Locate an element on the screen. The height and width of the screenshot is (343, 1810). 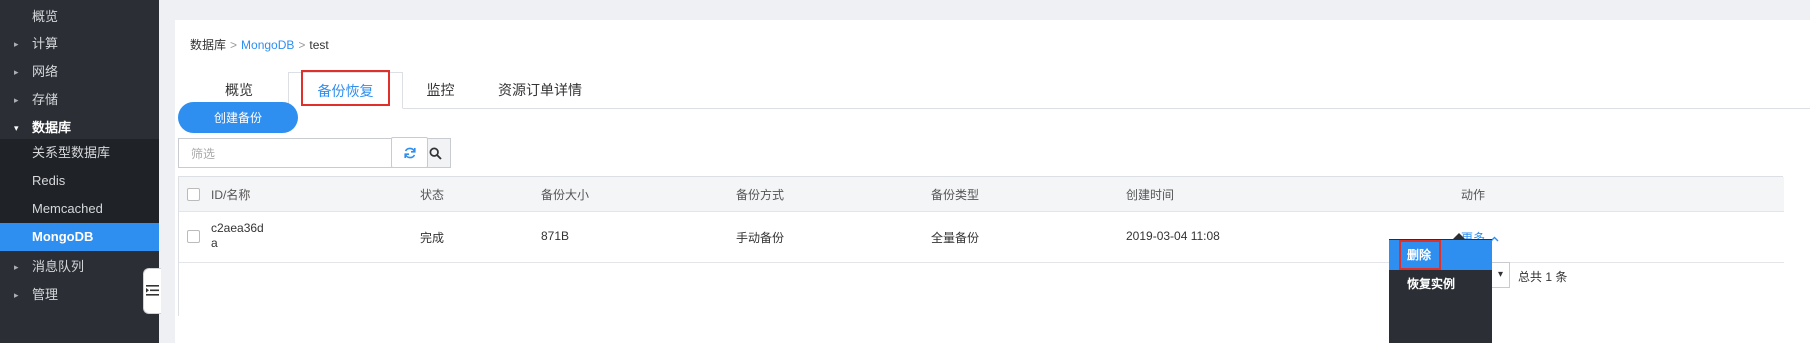
backup-method: 手动备份 is located at coordinates (760, 238).